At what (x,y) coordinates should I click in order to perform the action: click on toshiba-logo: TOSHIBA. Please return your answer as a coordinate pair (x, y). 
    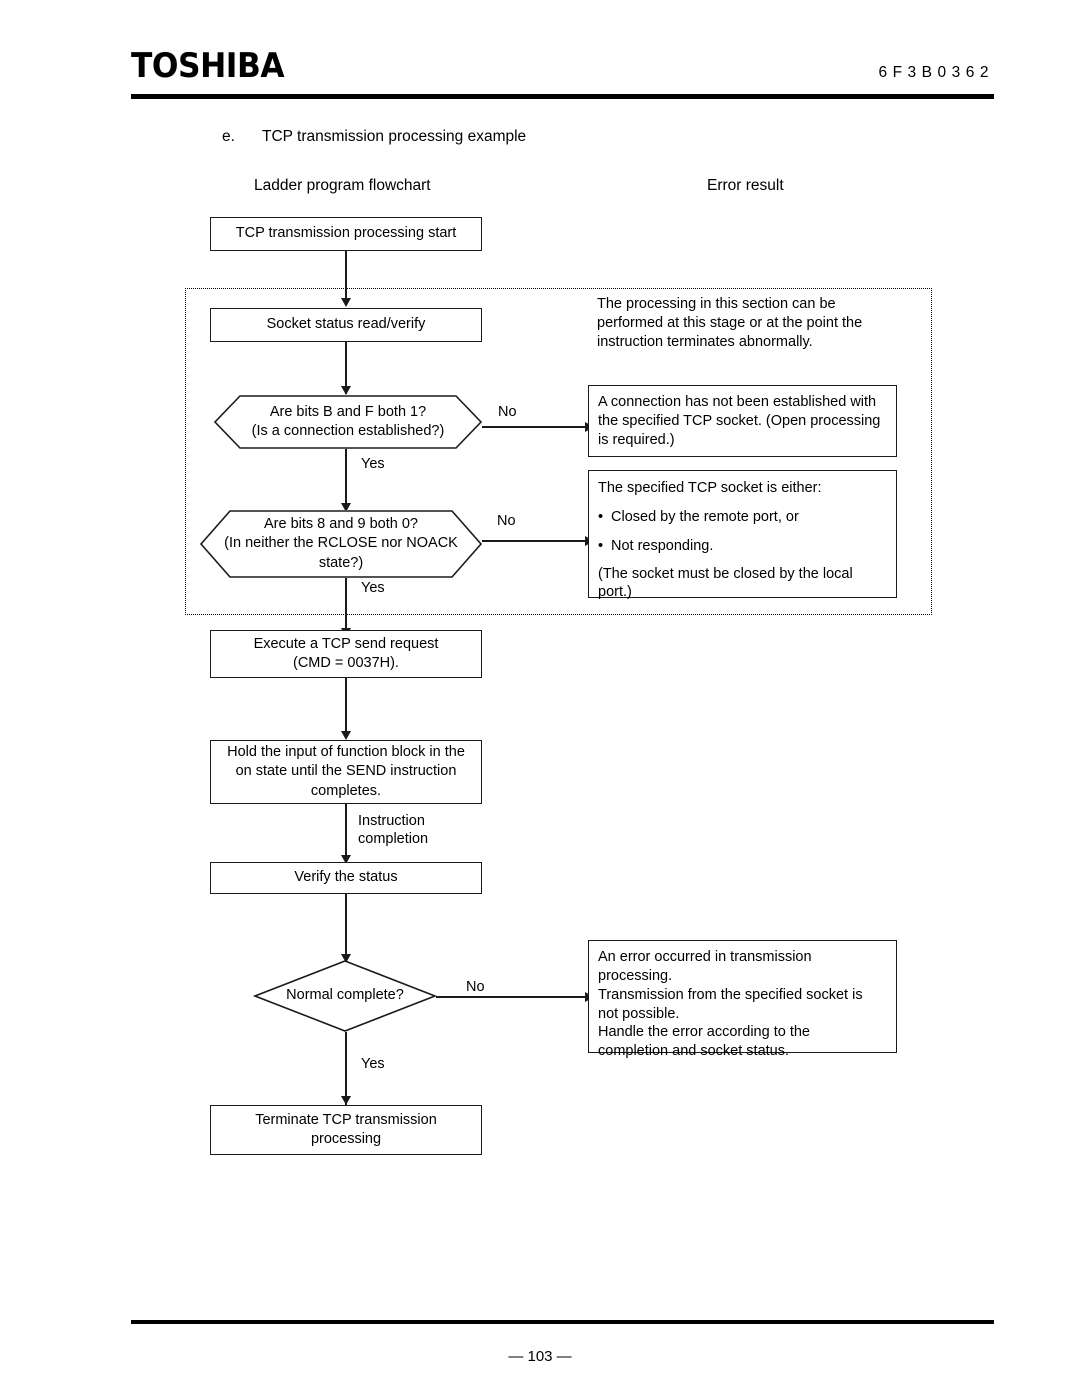
    Looking at the image, I should click on (208, 66).